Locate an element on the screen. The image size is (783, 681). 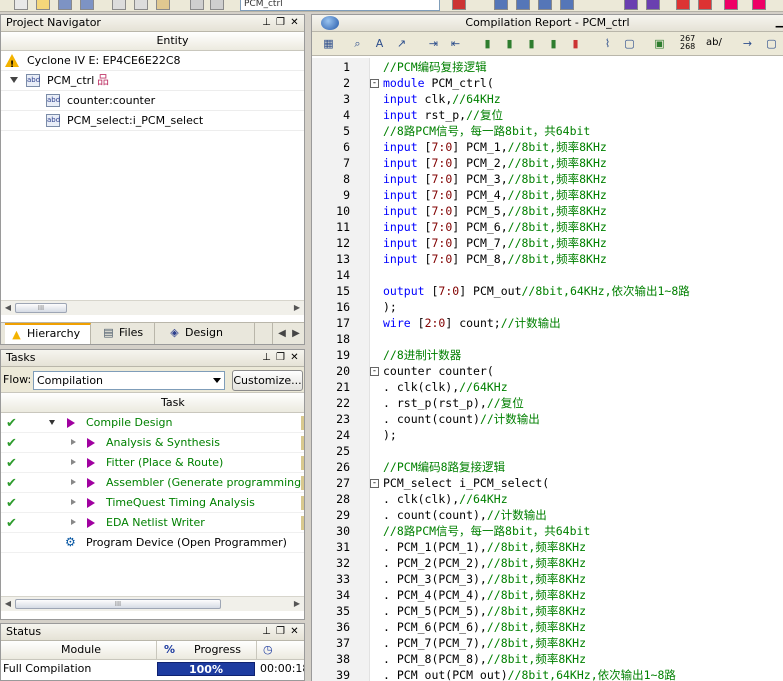
task-row-eda-netlist: ✔ EDA Netlist Writer is located at coordinates (152, 523).